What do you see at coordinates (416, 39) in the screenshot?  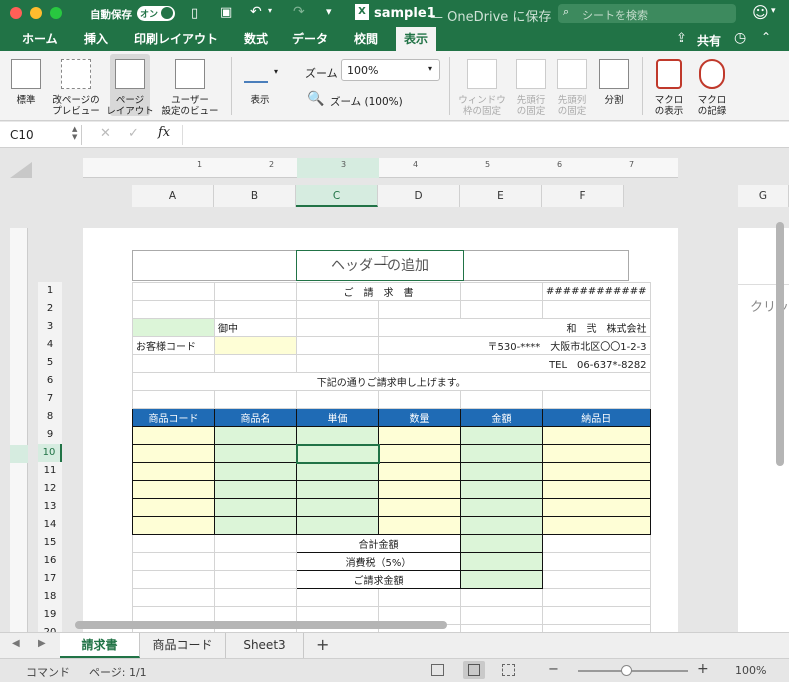 I see `tab-view: 表示` at bounding box center [416, 39].